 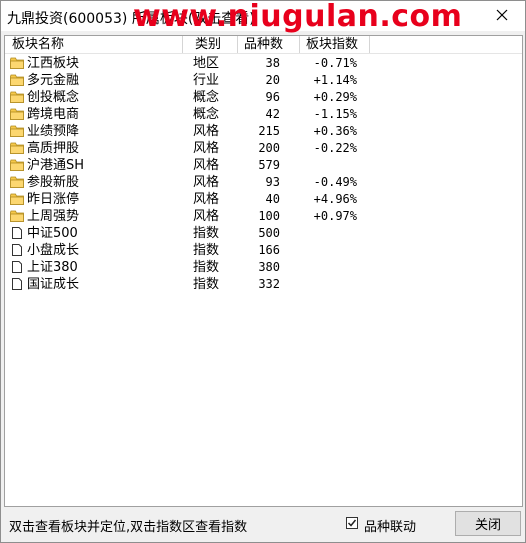 What do you see at coordinates (53, 199) in the screenshot?
I see `row-name: 昨日涨停` at bounding box center [53, 199].